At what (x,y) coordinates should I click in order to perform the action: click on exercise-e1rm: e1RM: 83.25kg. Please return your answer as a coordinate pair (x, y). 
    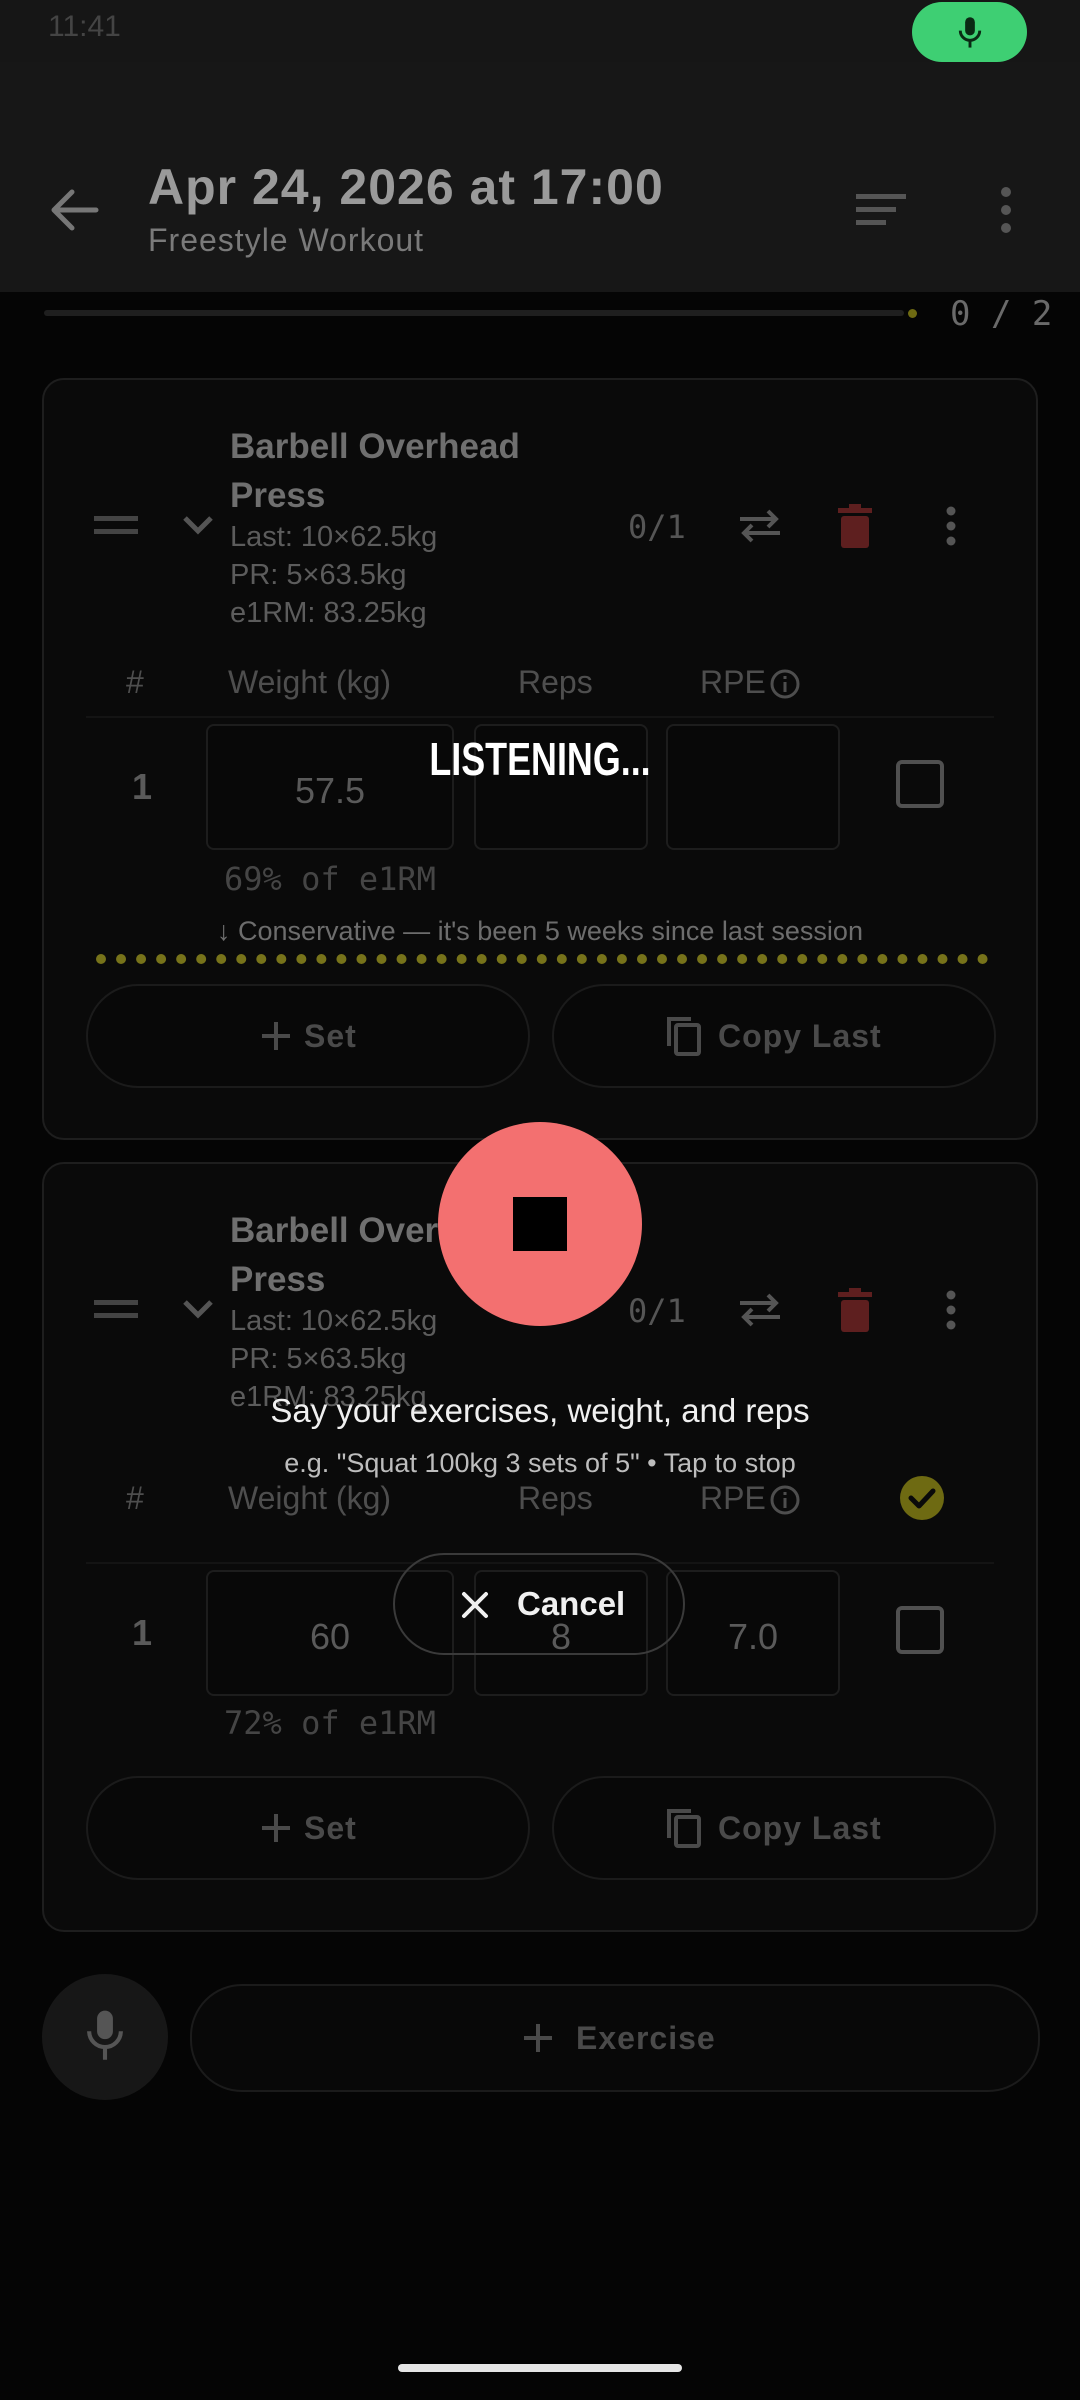
    Looking at the image, I should click on (328, 613).